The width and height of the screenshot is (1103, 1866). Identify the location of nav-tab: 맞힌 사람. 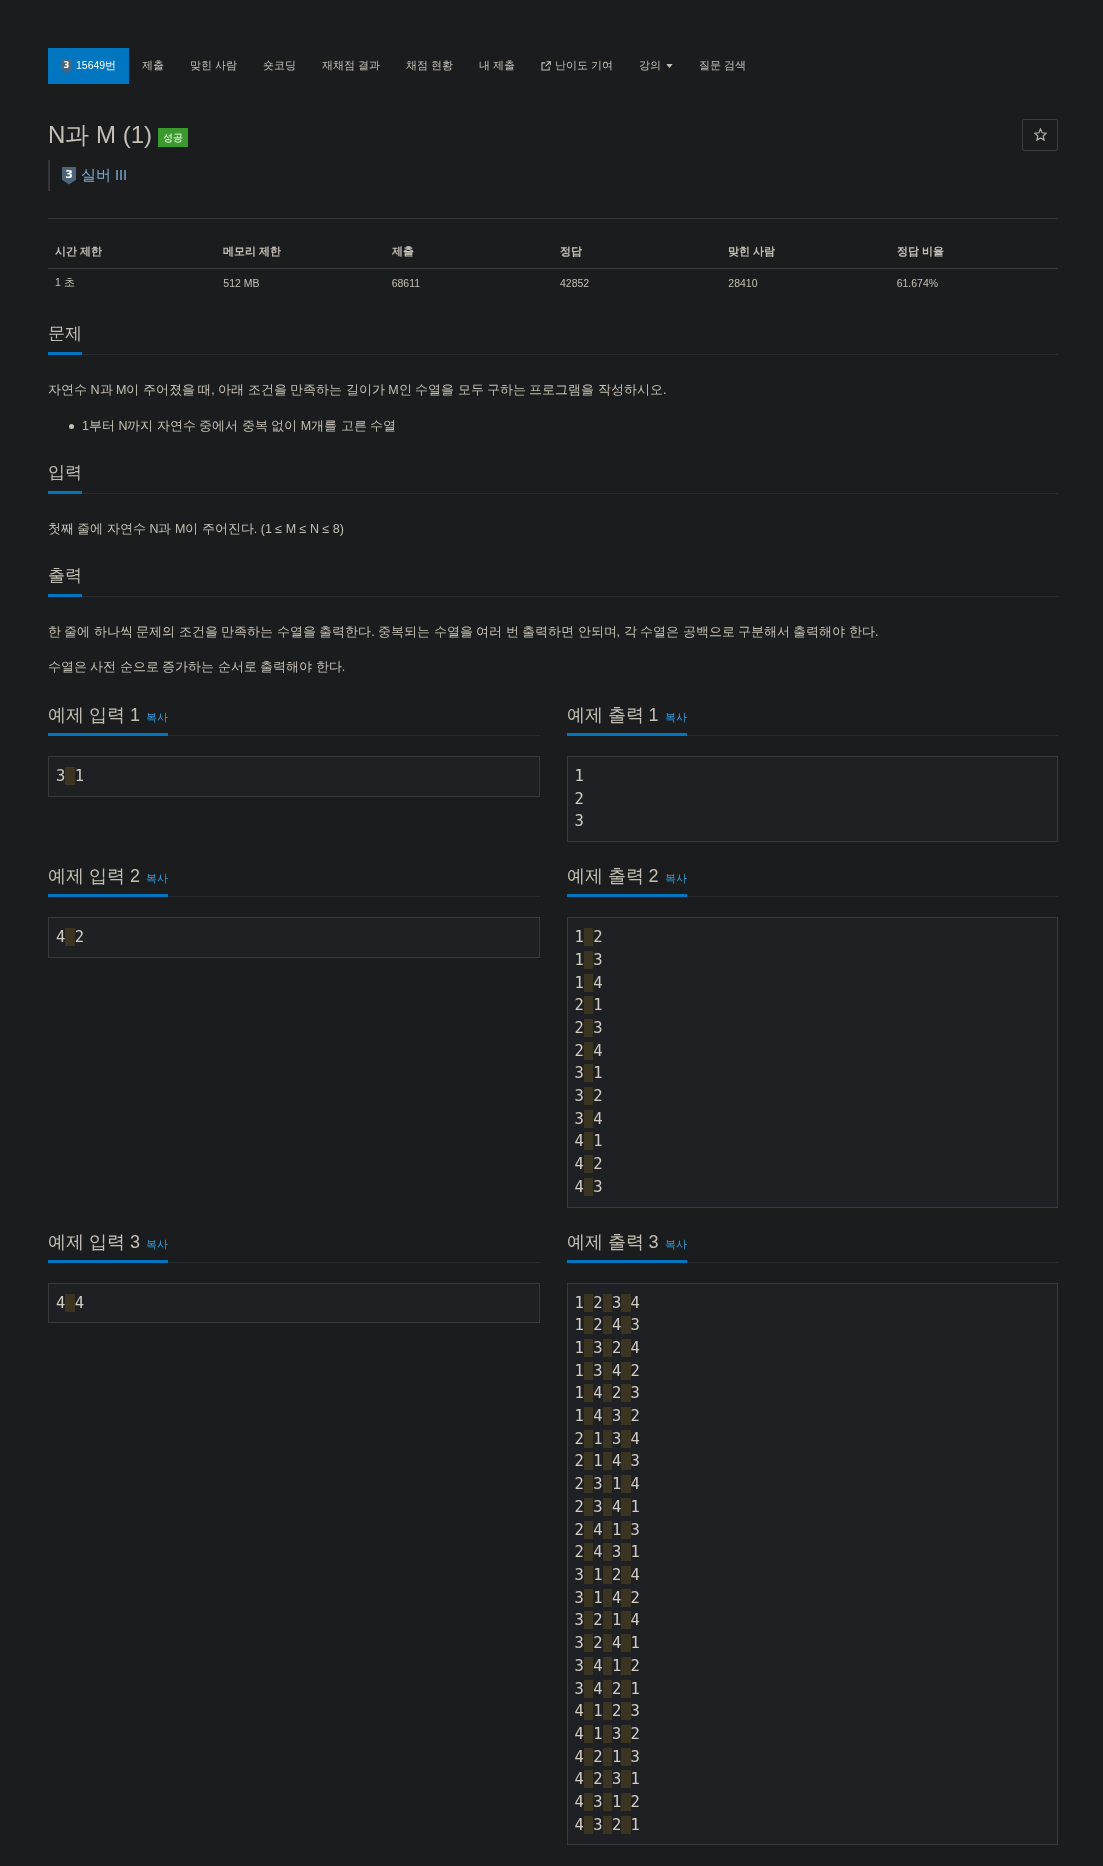
(214, 66).